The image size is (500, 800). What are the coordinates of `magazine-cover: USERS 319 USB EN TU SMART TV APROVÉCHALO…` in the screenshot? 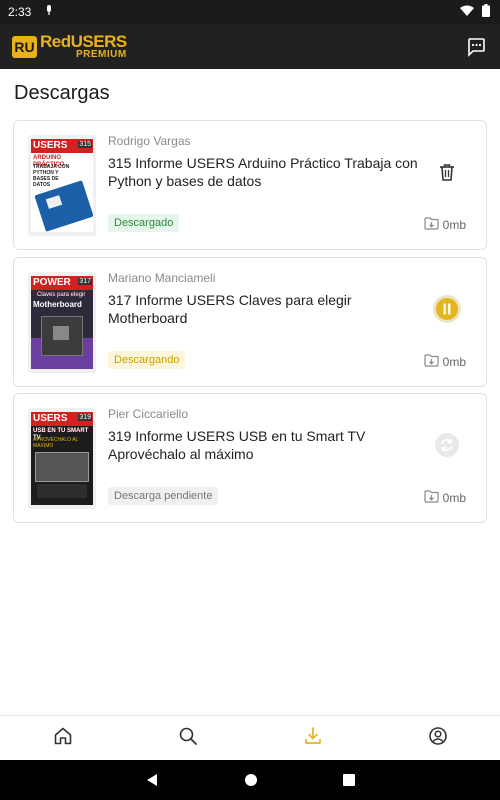 It's located at (62, 458).